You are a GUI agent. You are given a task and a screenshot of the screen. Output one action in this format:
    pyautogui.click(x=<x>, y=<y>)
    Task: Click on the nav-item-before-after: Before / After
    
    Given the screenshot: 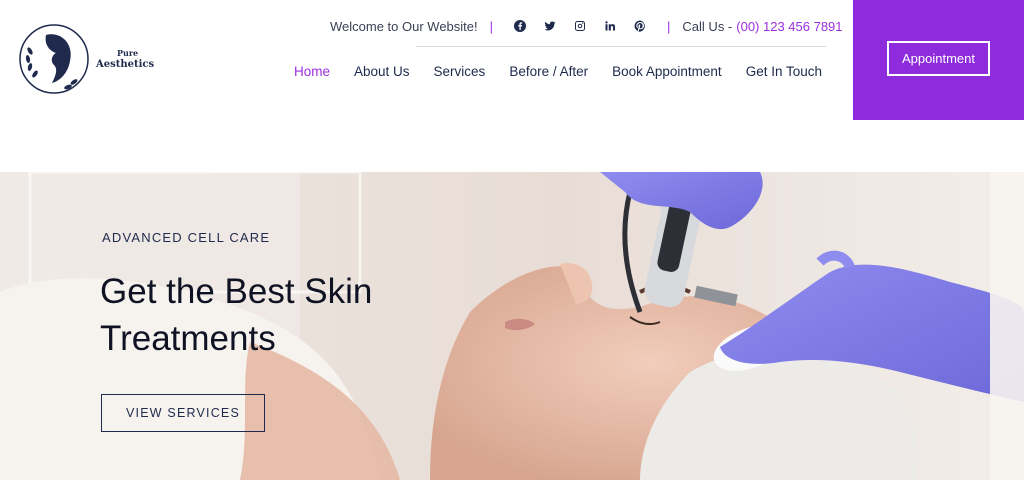 What is the action you would take?
    pyautogui.click(x=548, y=72)
    